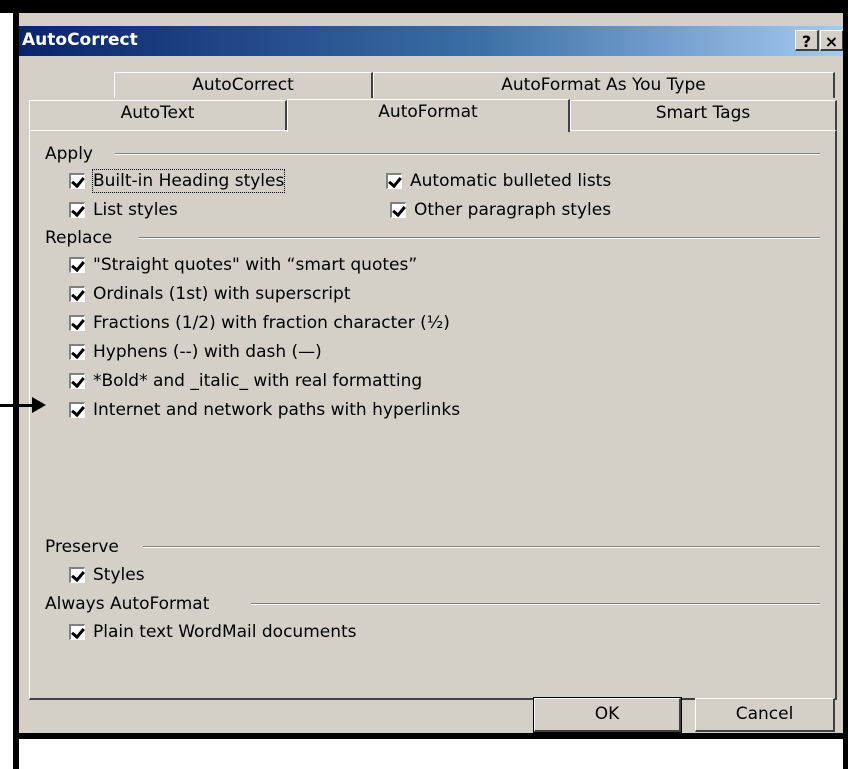 The height and width of the screenshot is (769, 854). What do you see at coordinates (807, 40) in the screenshot?
I see `help-button: ?` at bounding box center [807, 40].